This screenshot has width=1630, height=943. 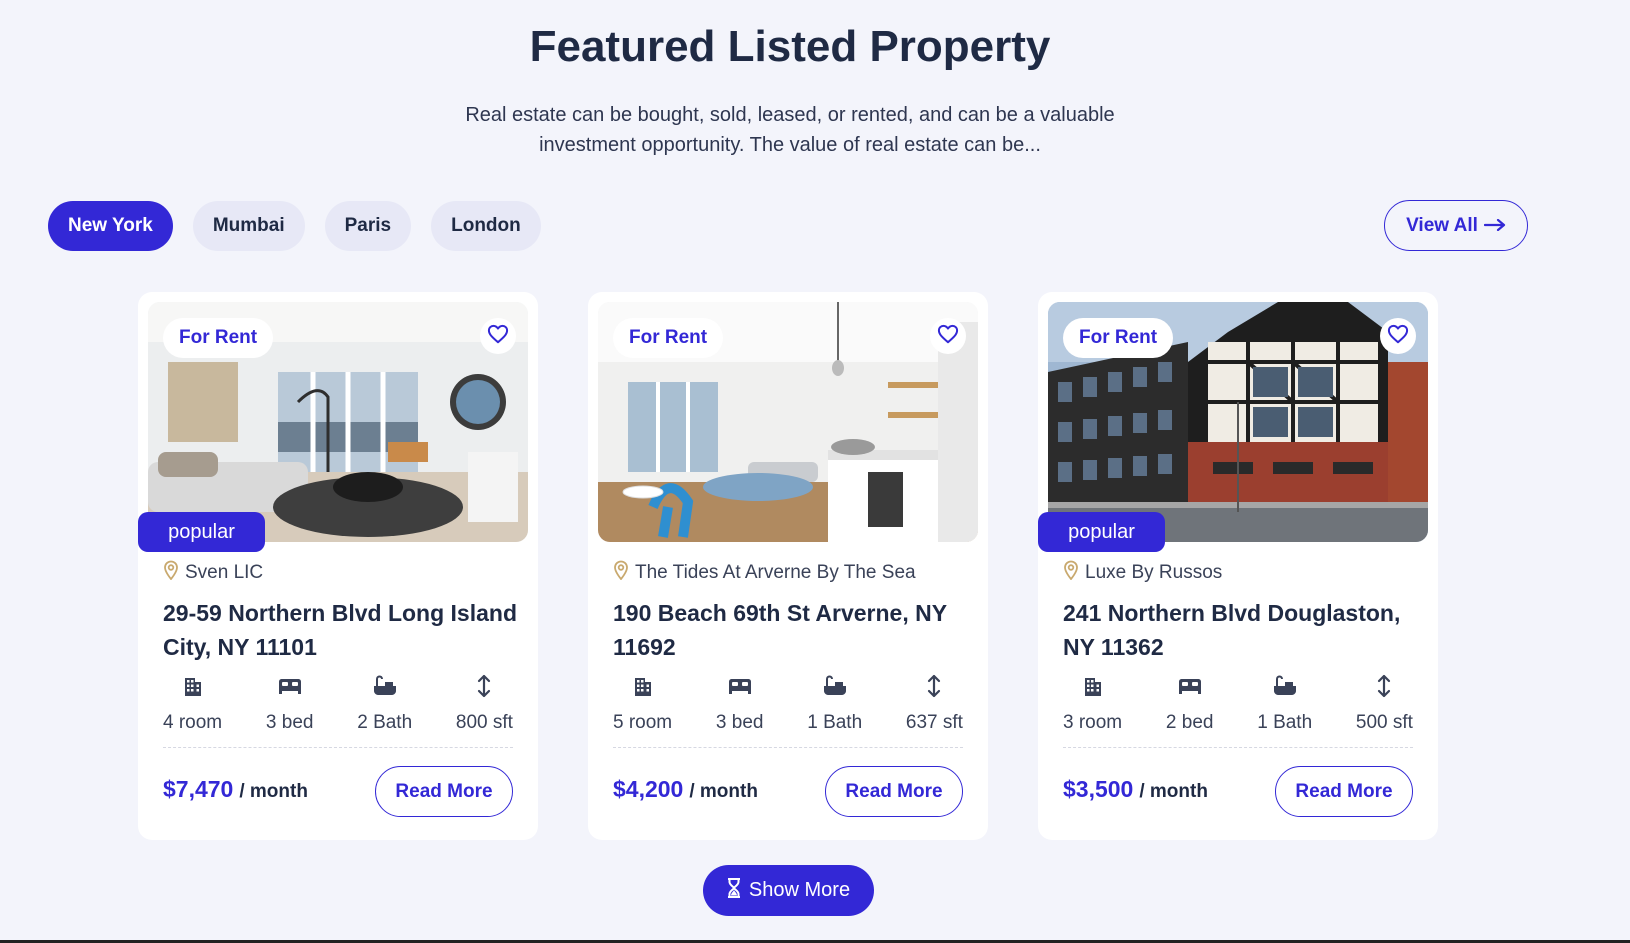 I want to click on property-features: 4 room 3 bed 2 Bath 800 sft, so click(x=338, y=704).